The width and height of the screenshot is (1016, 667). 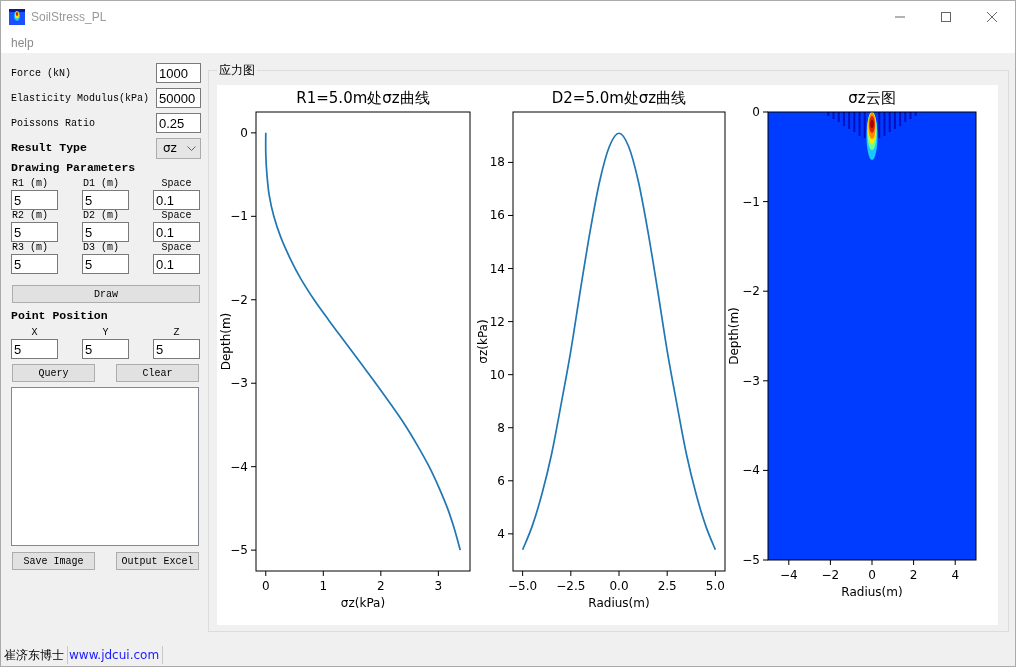 I want to click on save-image-button: Save Image, so click(x=53, y=561).